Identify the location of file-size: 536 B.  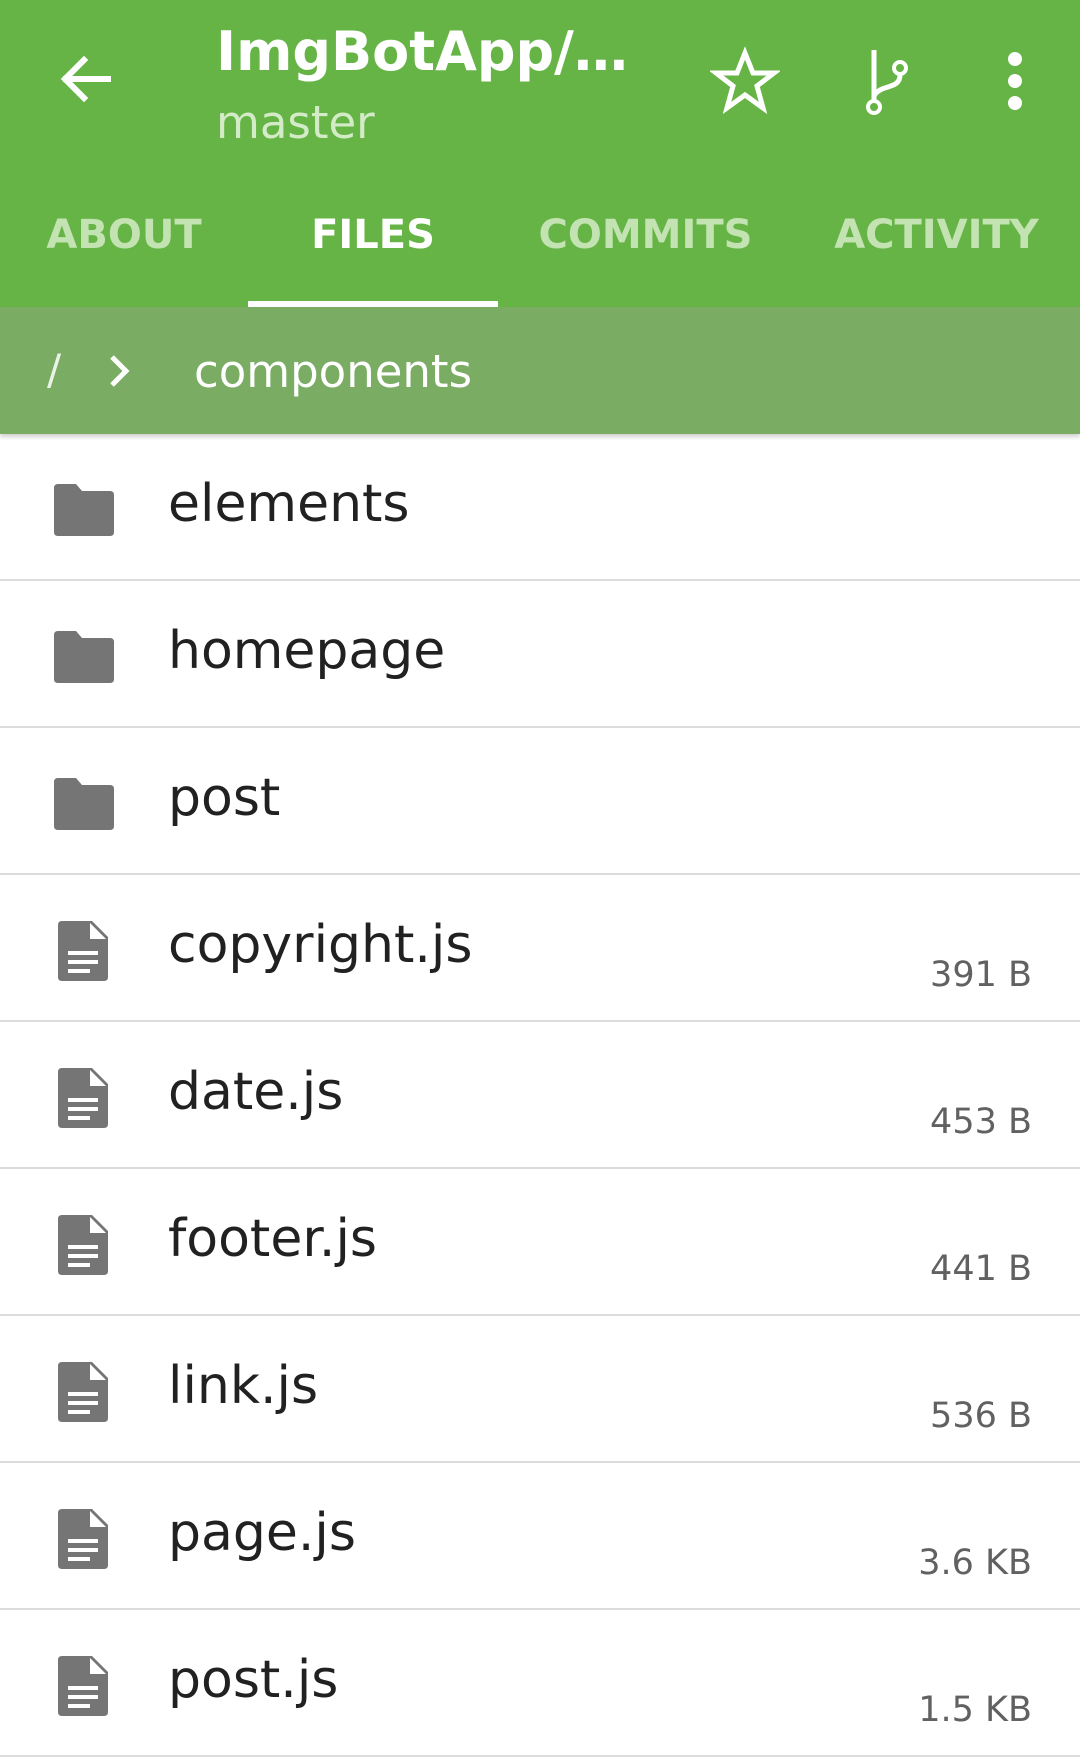
(981, 1416).